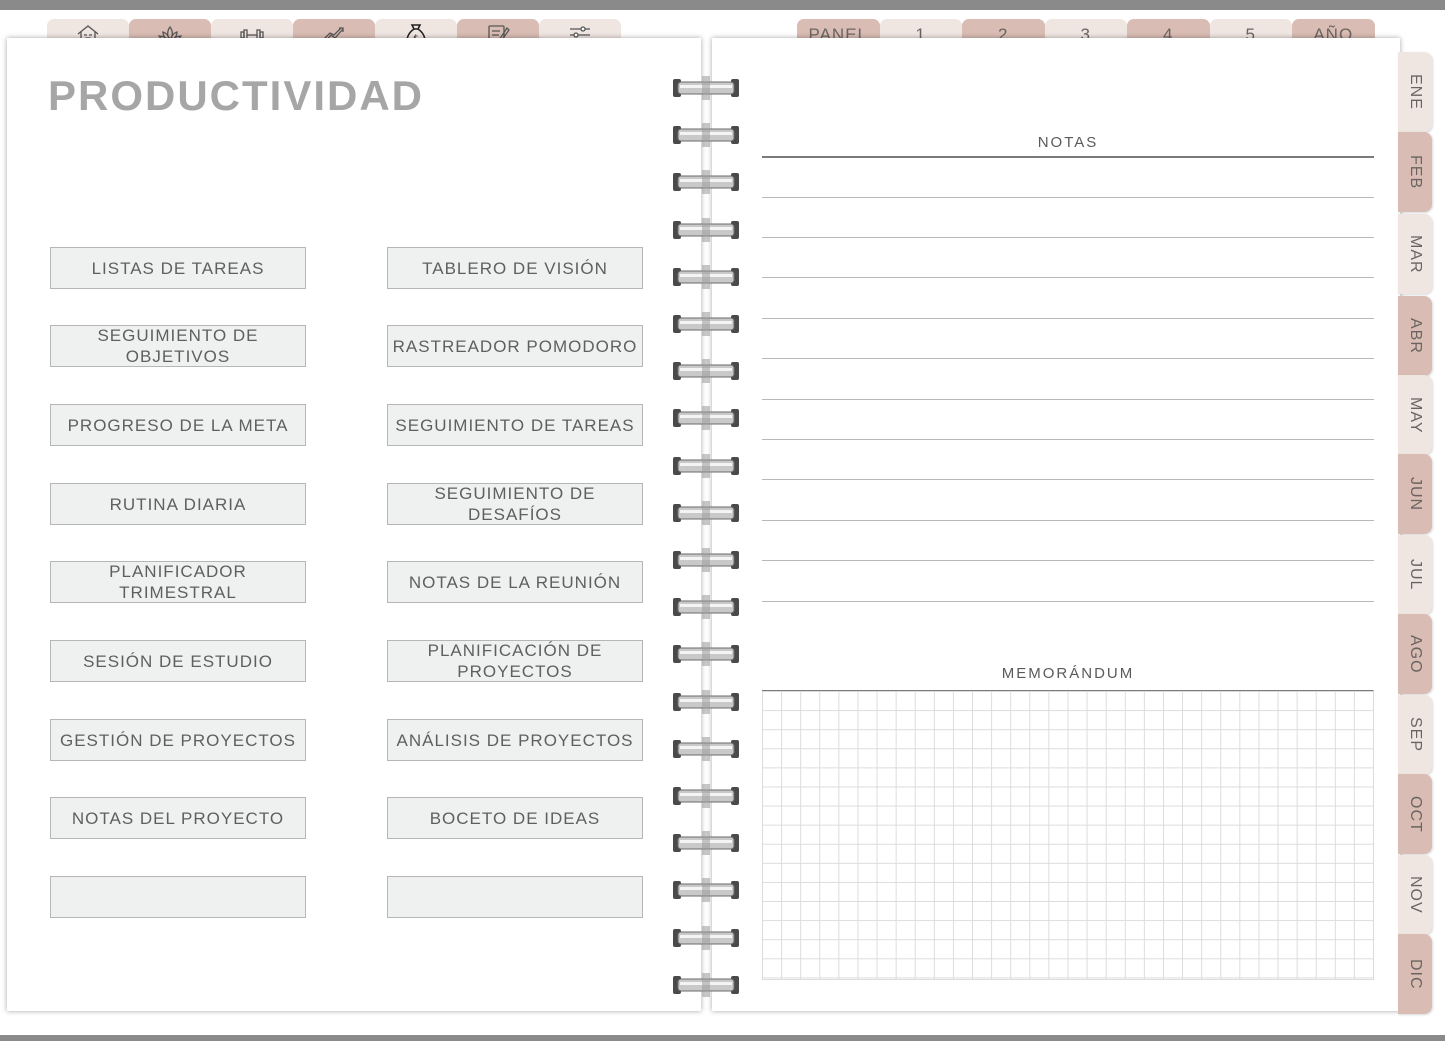  I want to click on tab-month-apr: ABR, so click(1415, 336).